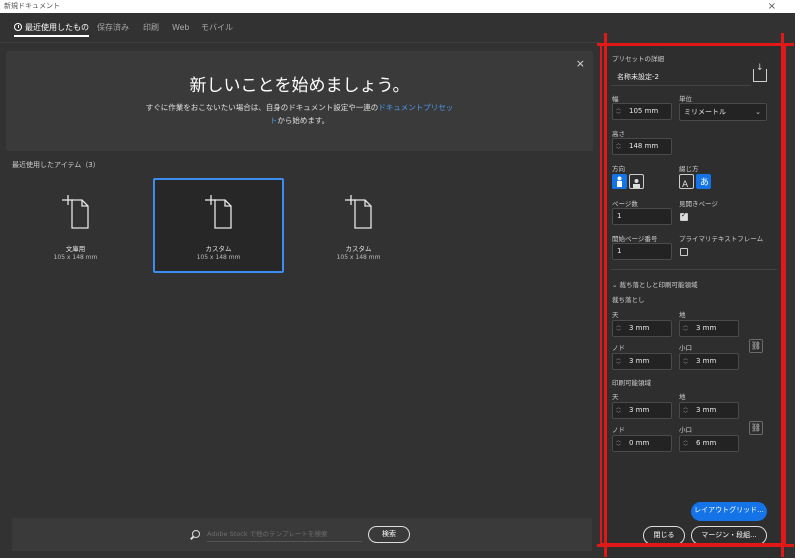  I want to click on document-presets-link: ドキュメントプリセッ, so click(415, 107).